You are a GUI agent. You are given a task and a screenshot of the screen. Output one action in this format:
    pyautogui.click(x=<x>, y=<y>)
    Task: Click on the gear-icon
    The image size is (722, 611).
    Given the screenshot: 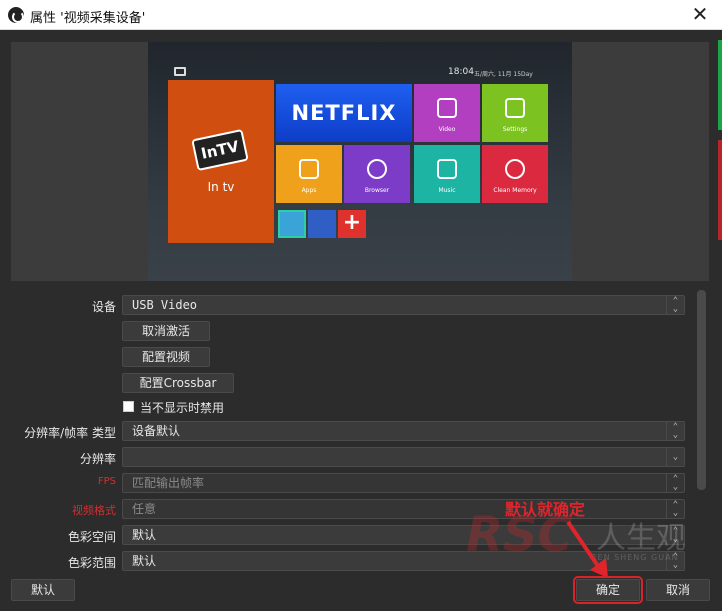 What is the action you would take?
    pyautogui.click(x=515, y=108)
    